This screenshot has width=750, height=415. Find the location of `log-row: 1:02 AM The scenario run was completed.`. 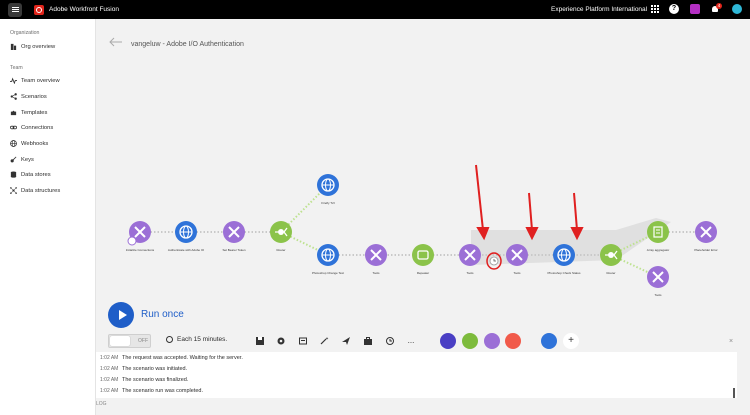

log-row: 1:02 AM The scenario run was completed. is located at coordinates (152, 390).